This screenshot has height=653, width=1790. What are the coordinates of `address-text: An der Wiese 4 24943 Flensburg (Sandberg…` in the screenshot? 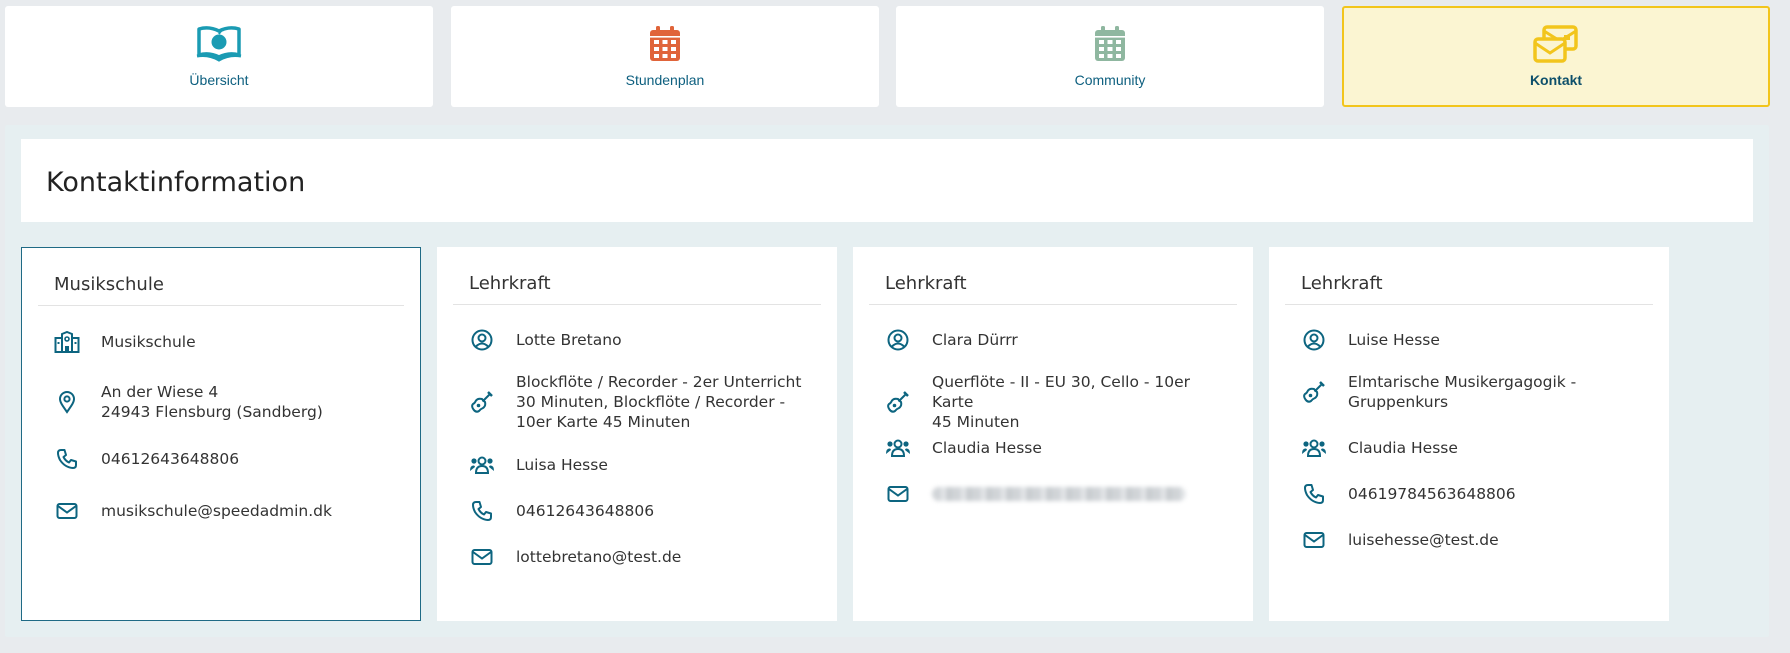 It's located at (212, 402).